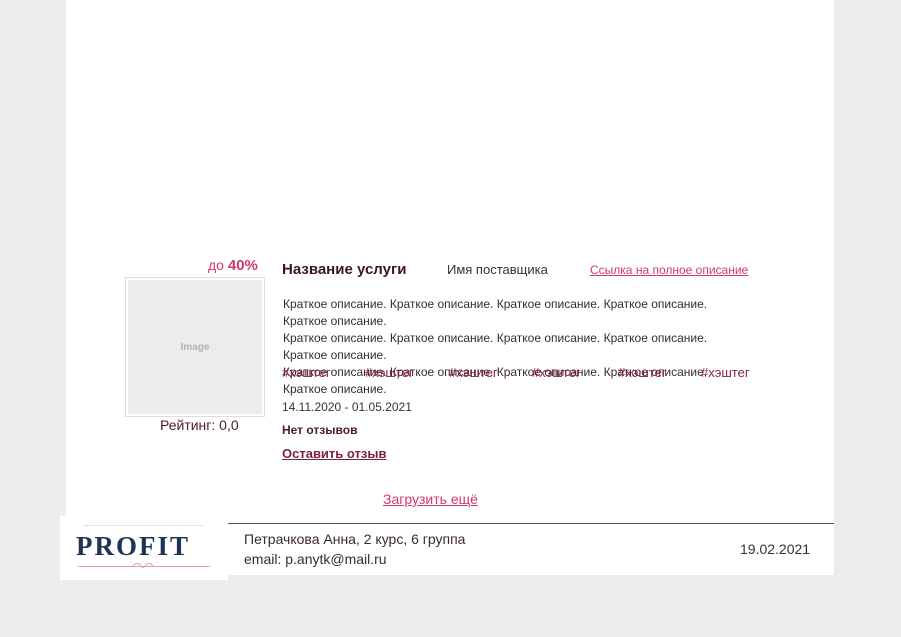  I want to click on service-image: Image, so click(195, 347).